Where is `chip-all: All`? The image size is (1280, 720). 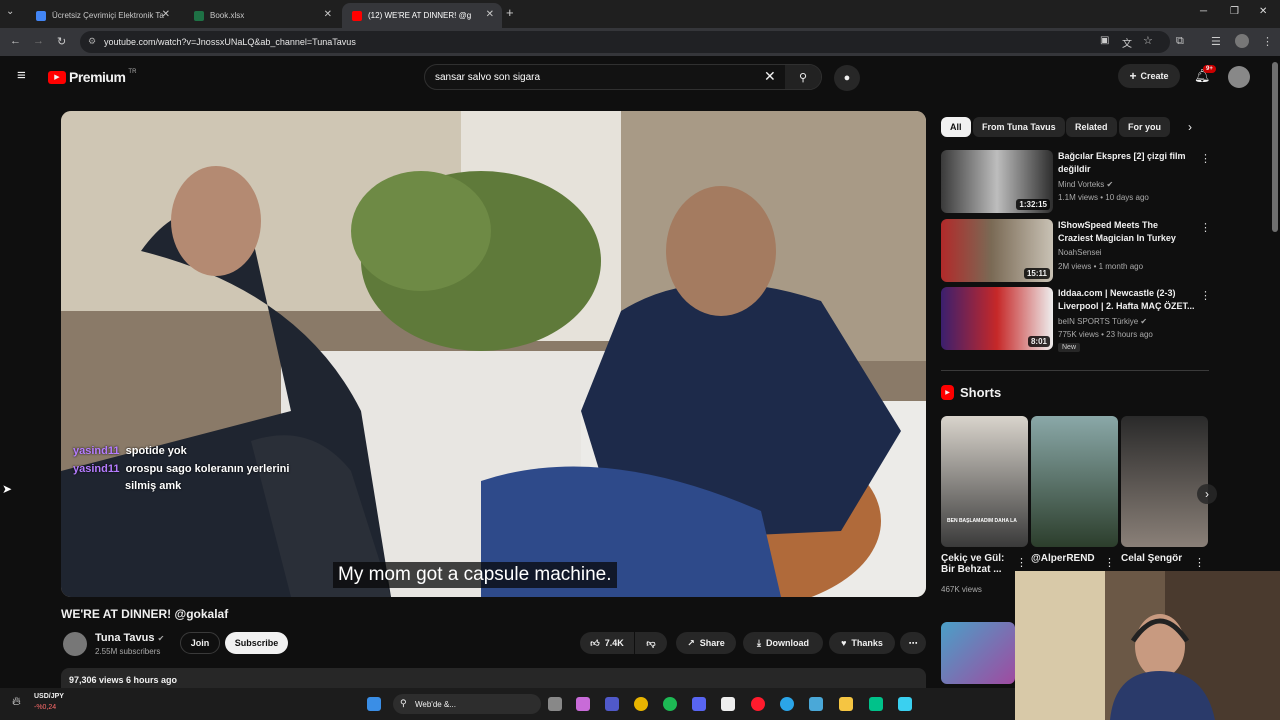
chip-all: All is located at coordinates (956, 127).